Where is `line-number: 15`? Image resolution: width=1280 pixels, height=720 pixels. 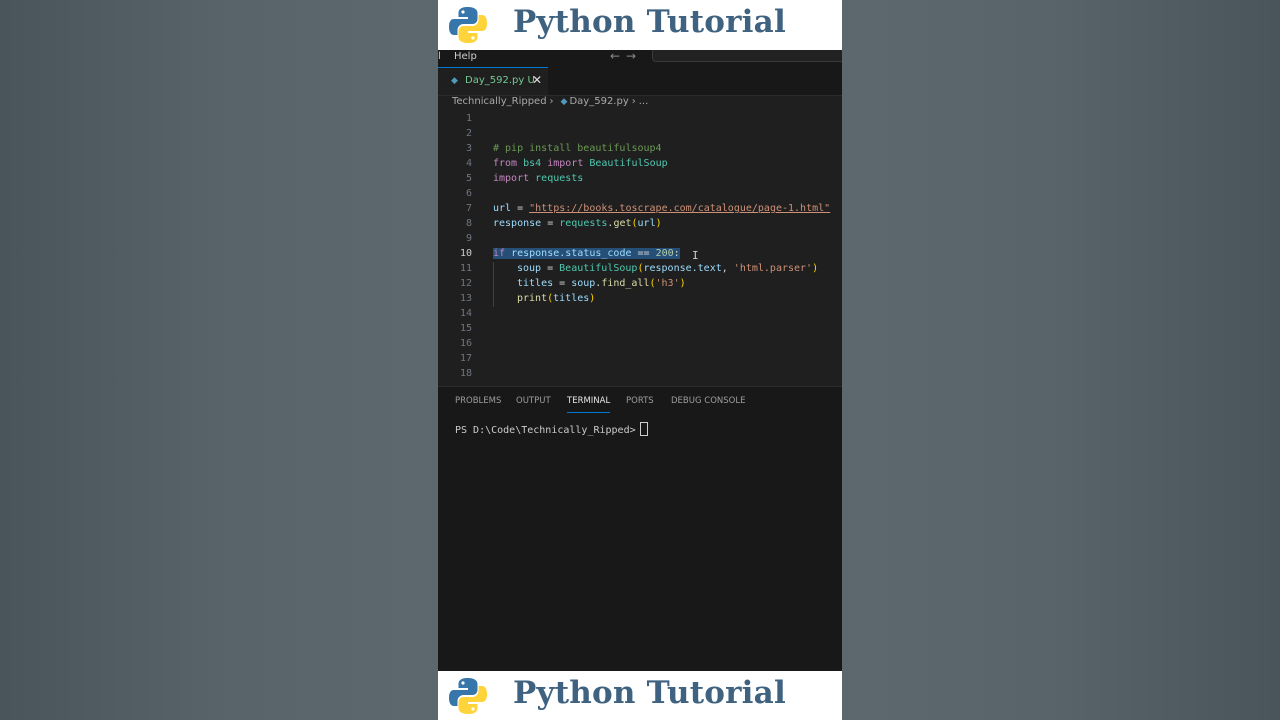
line-number: 15 is located at coordinates (465, 328).